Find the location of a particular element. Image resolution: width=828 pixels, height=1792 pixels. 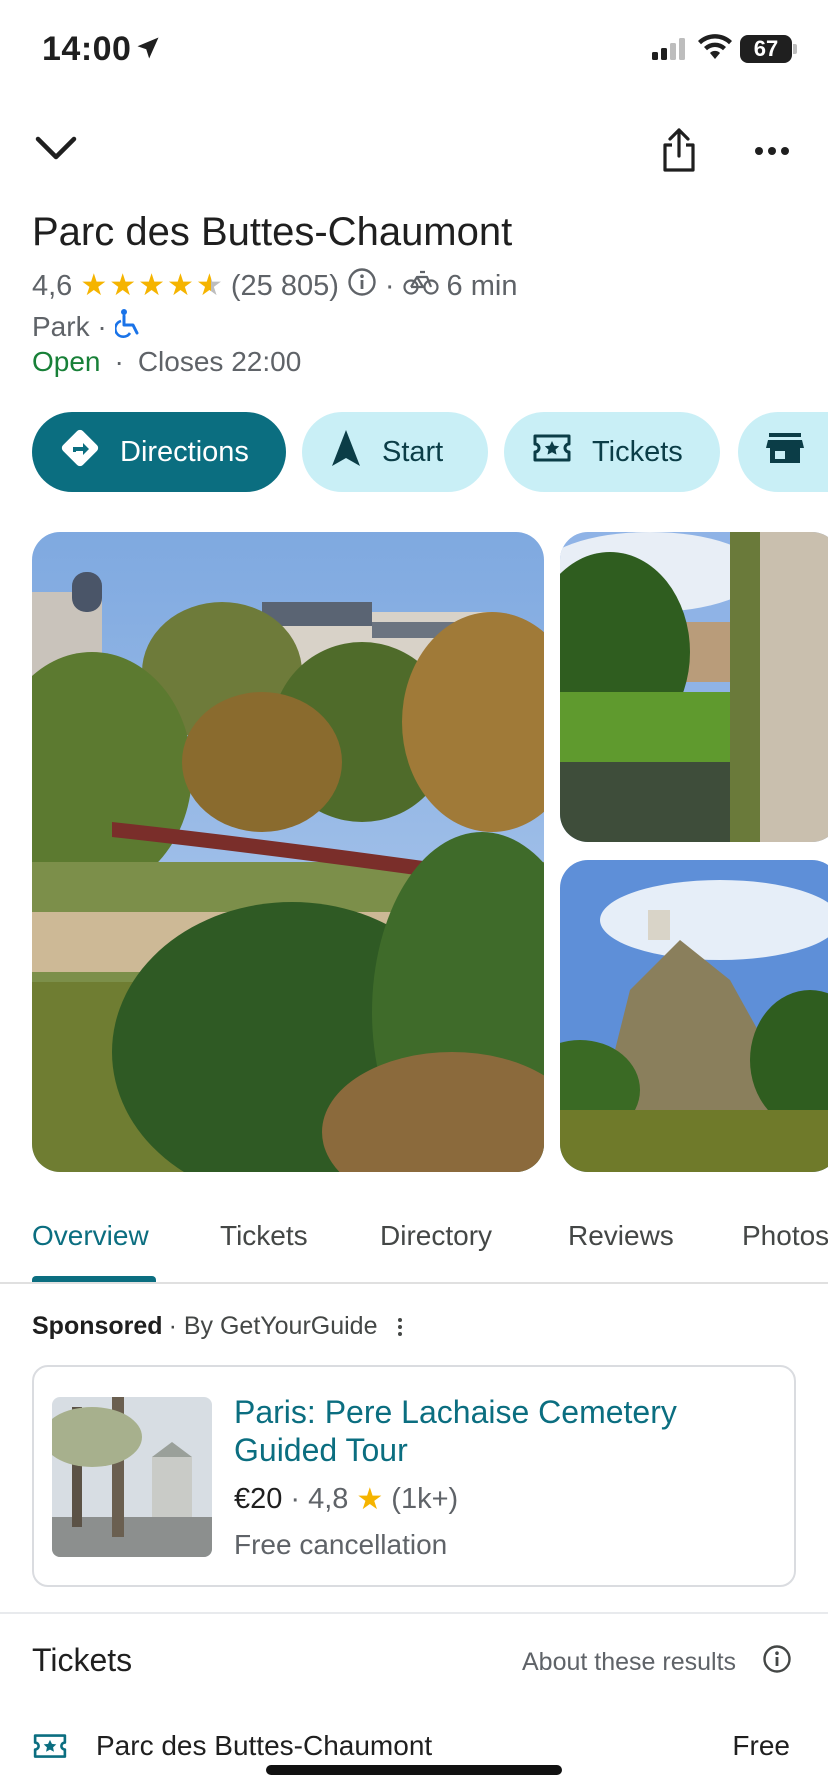

rating-stars: ★ ★ ★ ★ ★ is located at coordinates (151, 286).